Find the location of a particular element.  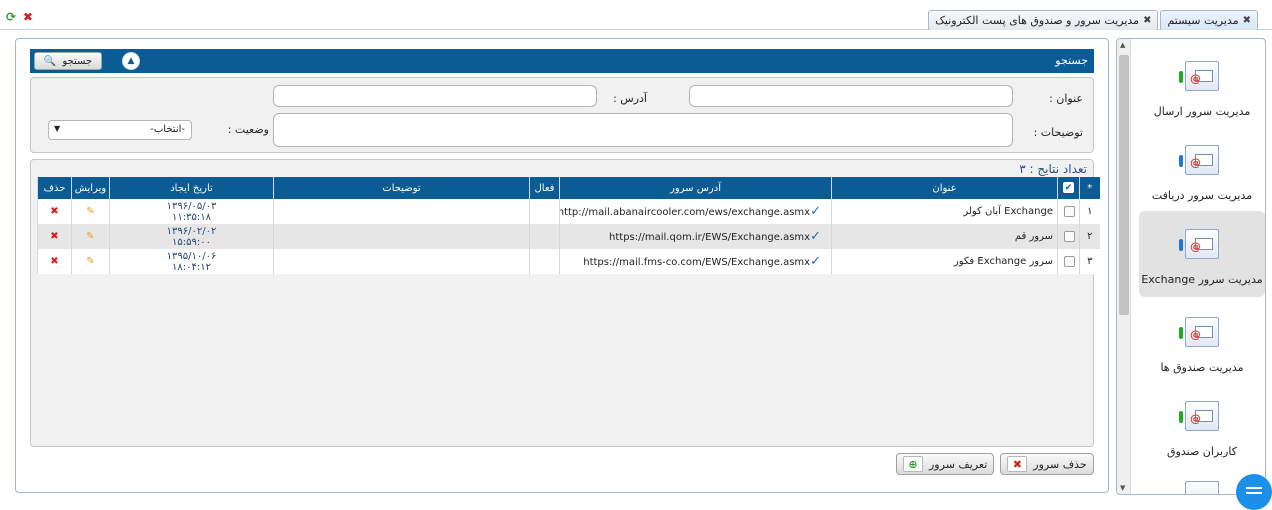

sidebar-item-mailbox-users: @ کاربران صندوق is located at coordinates (1202, 441).